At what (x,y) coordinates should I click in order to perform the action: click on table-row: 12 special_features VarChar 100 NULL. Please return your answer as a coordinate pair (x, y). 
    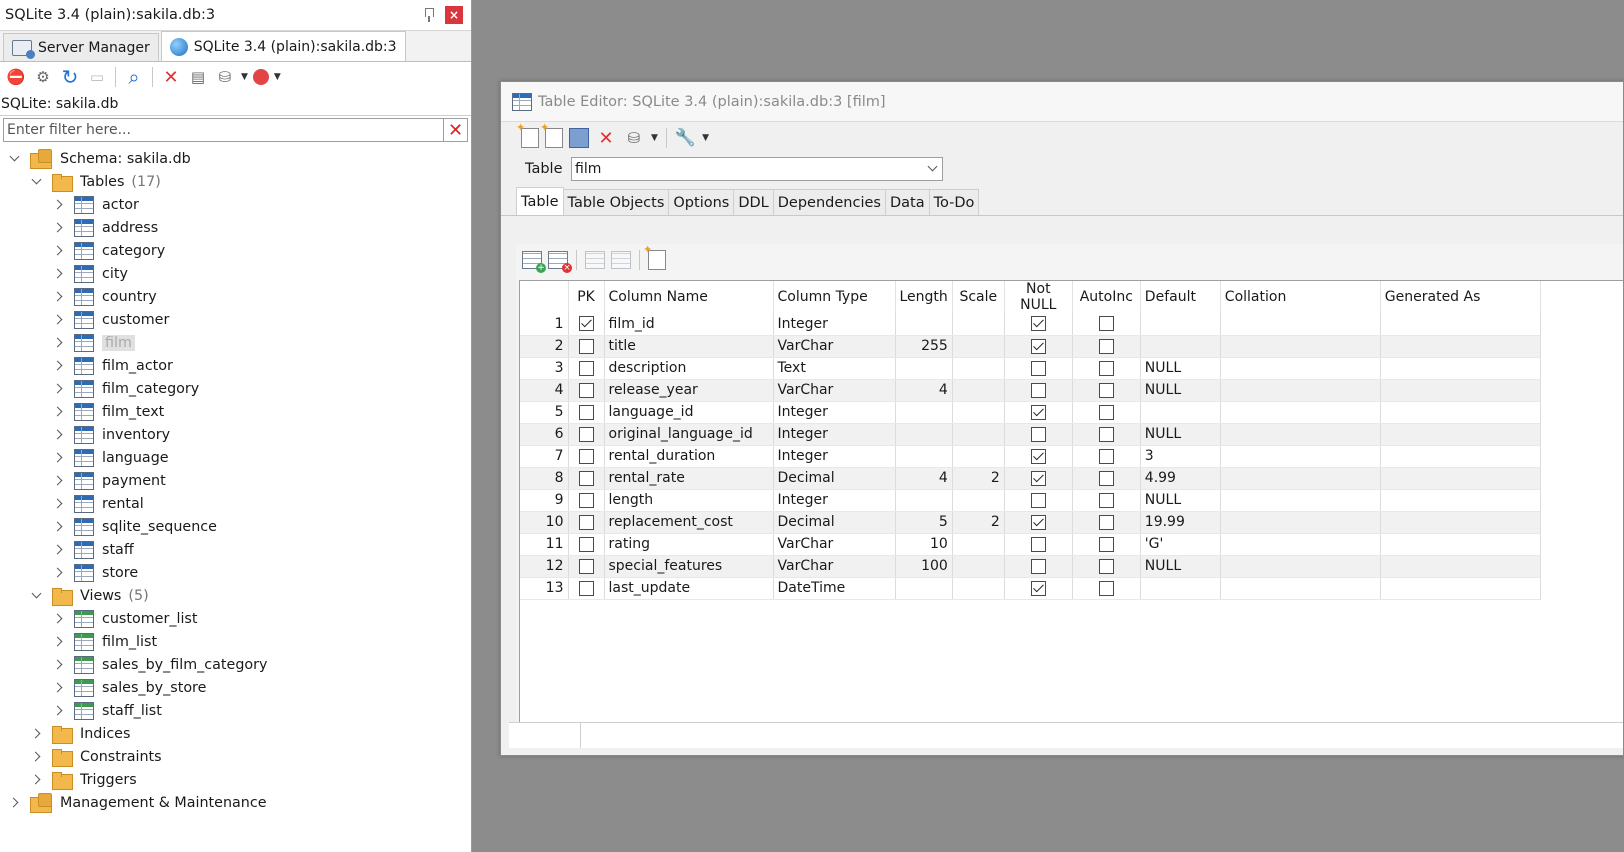
    Looking at the image, I should click on (1030, 566).